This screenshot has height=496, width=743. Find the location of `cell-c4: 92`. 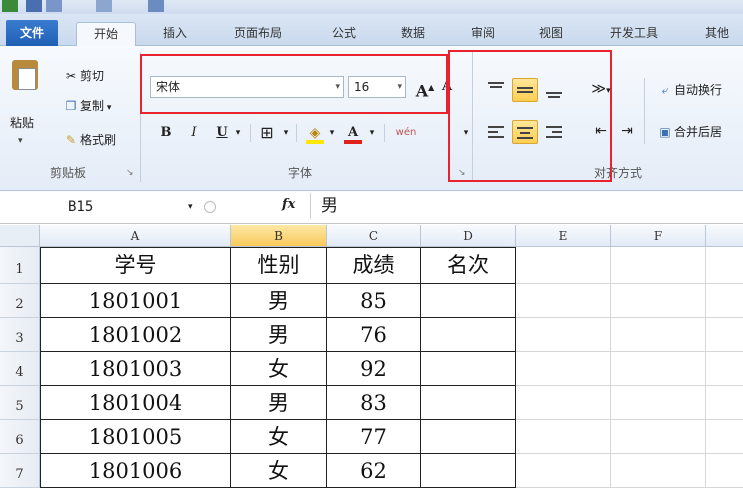

cell-c4: 92 is located at coordinates (374, 369).